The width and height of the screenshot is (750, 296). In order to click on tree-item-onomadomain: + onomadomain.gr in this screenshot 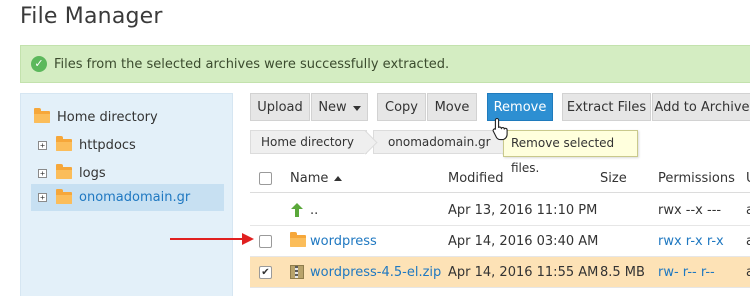, I will do `click(127, 197)`.